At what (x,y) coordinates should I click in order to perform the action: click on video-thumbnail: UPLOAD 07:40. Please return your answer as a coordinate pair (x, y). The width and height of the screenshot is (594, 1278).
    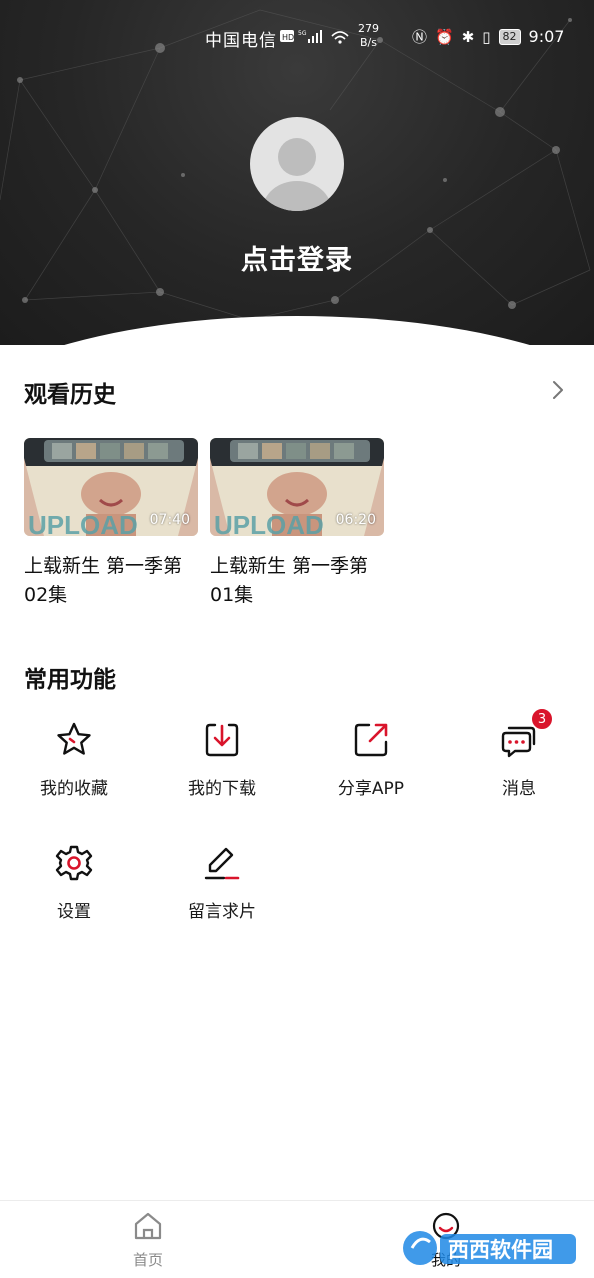
    Looking at the image, I should click on (111, 487).